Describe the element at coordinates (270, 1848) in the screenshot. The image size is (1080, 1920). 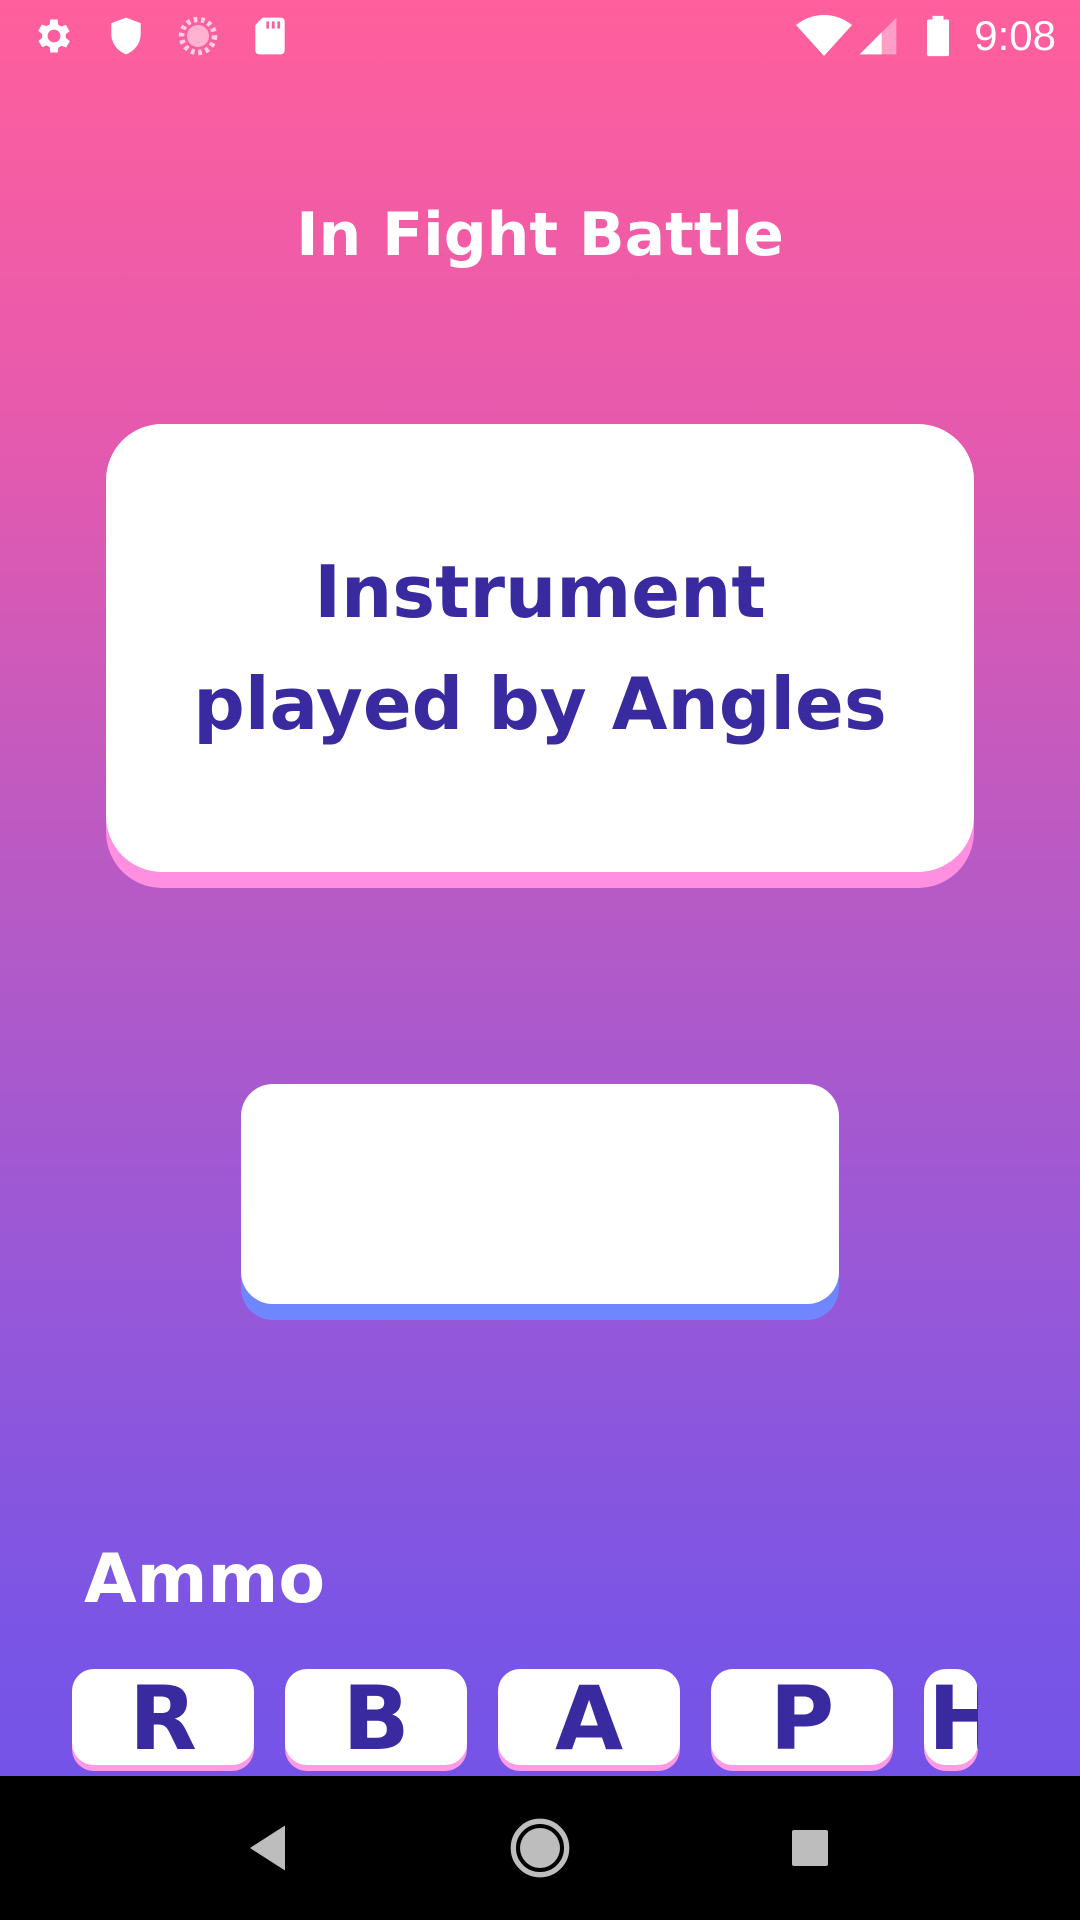
I see `back-icon` at that location.